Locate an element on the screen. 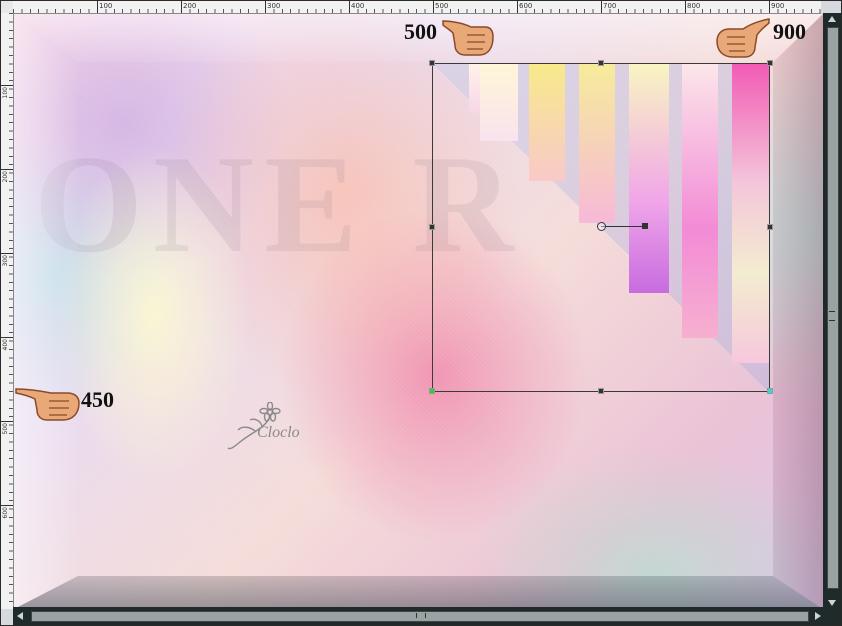  resize-handle-top is located at coordinates (601, 63).